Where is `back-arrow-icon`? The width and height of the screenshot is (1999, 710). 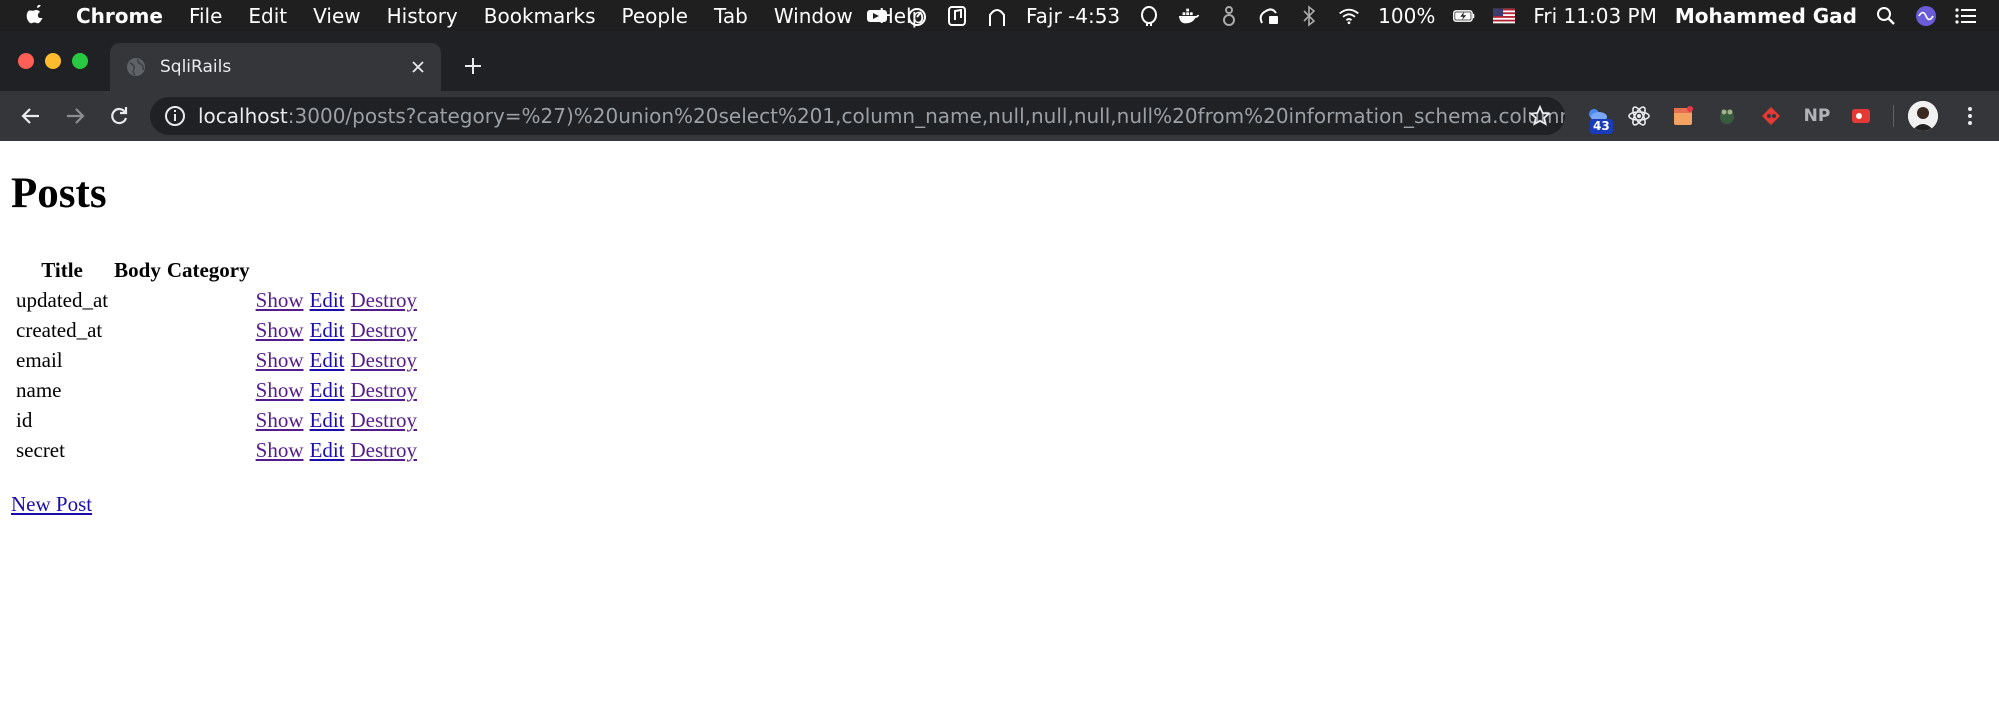
back-arrow-icon is located at coordinates (31, 116).